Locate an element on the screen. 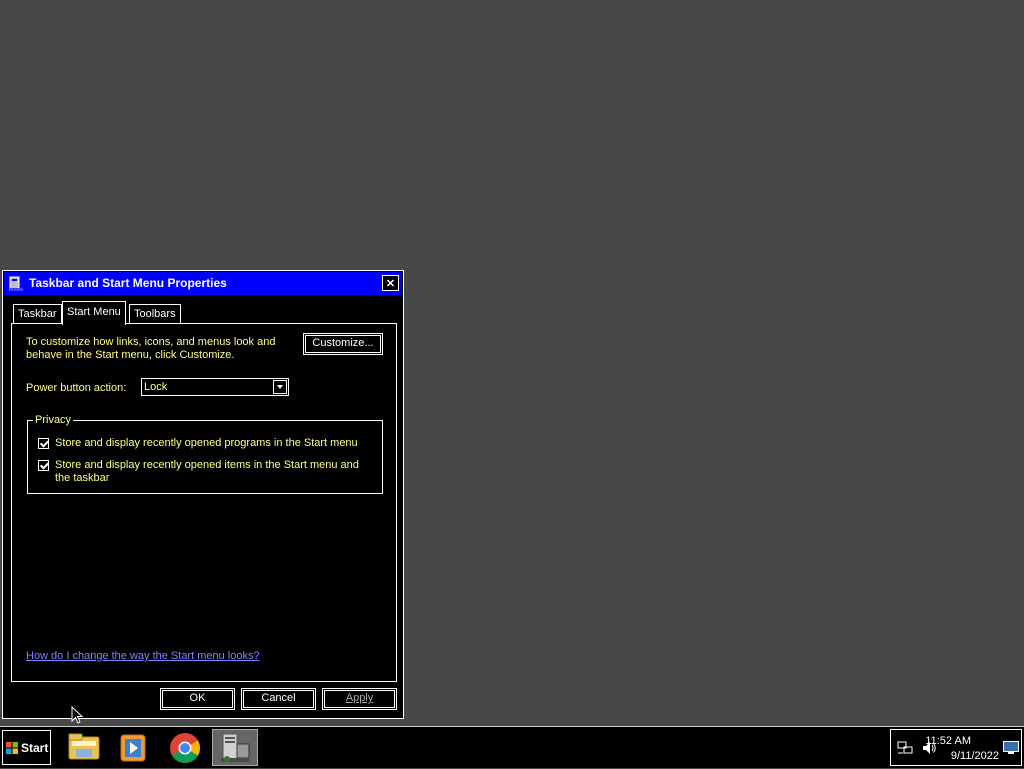  show-desktop-icon is located at coordinates (1011, 748).